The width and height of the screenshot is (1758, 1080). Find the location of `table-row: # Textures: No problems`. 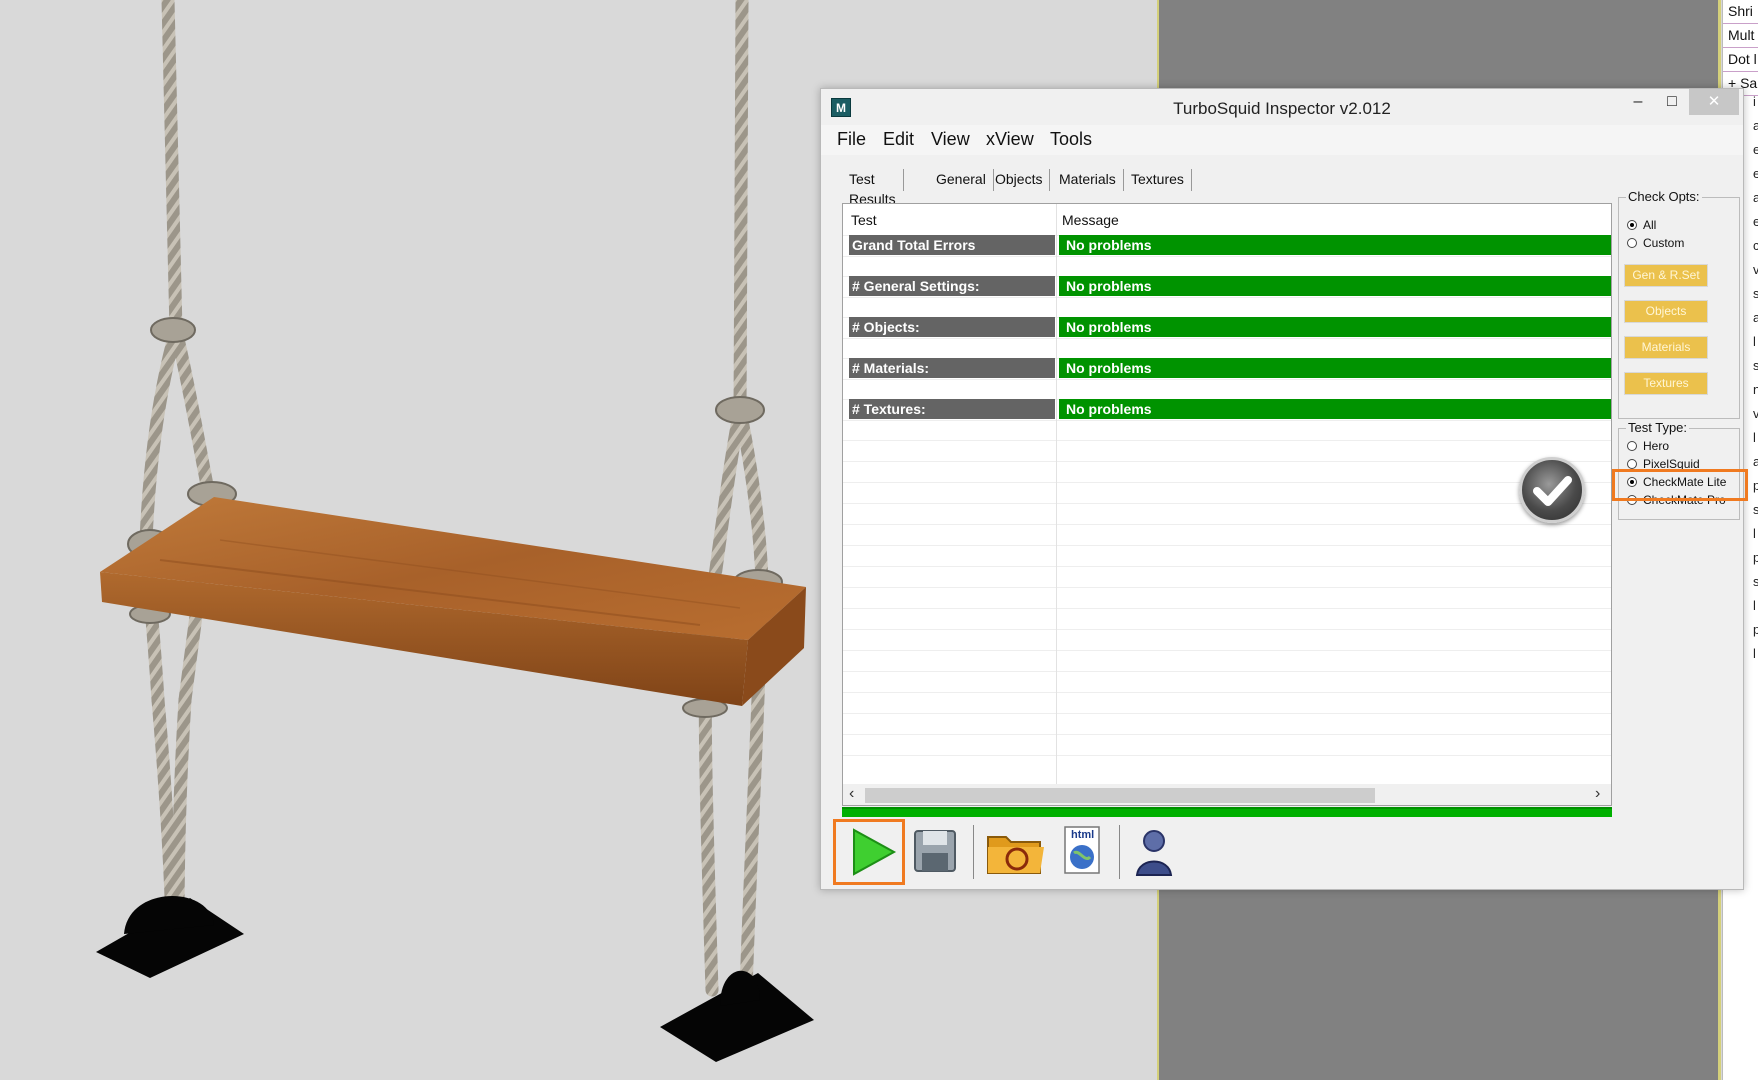

table-row: # Textures: No problems is located at coordinates (1230, 409).